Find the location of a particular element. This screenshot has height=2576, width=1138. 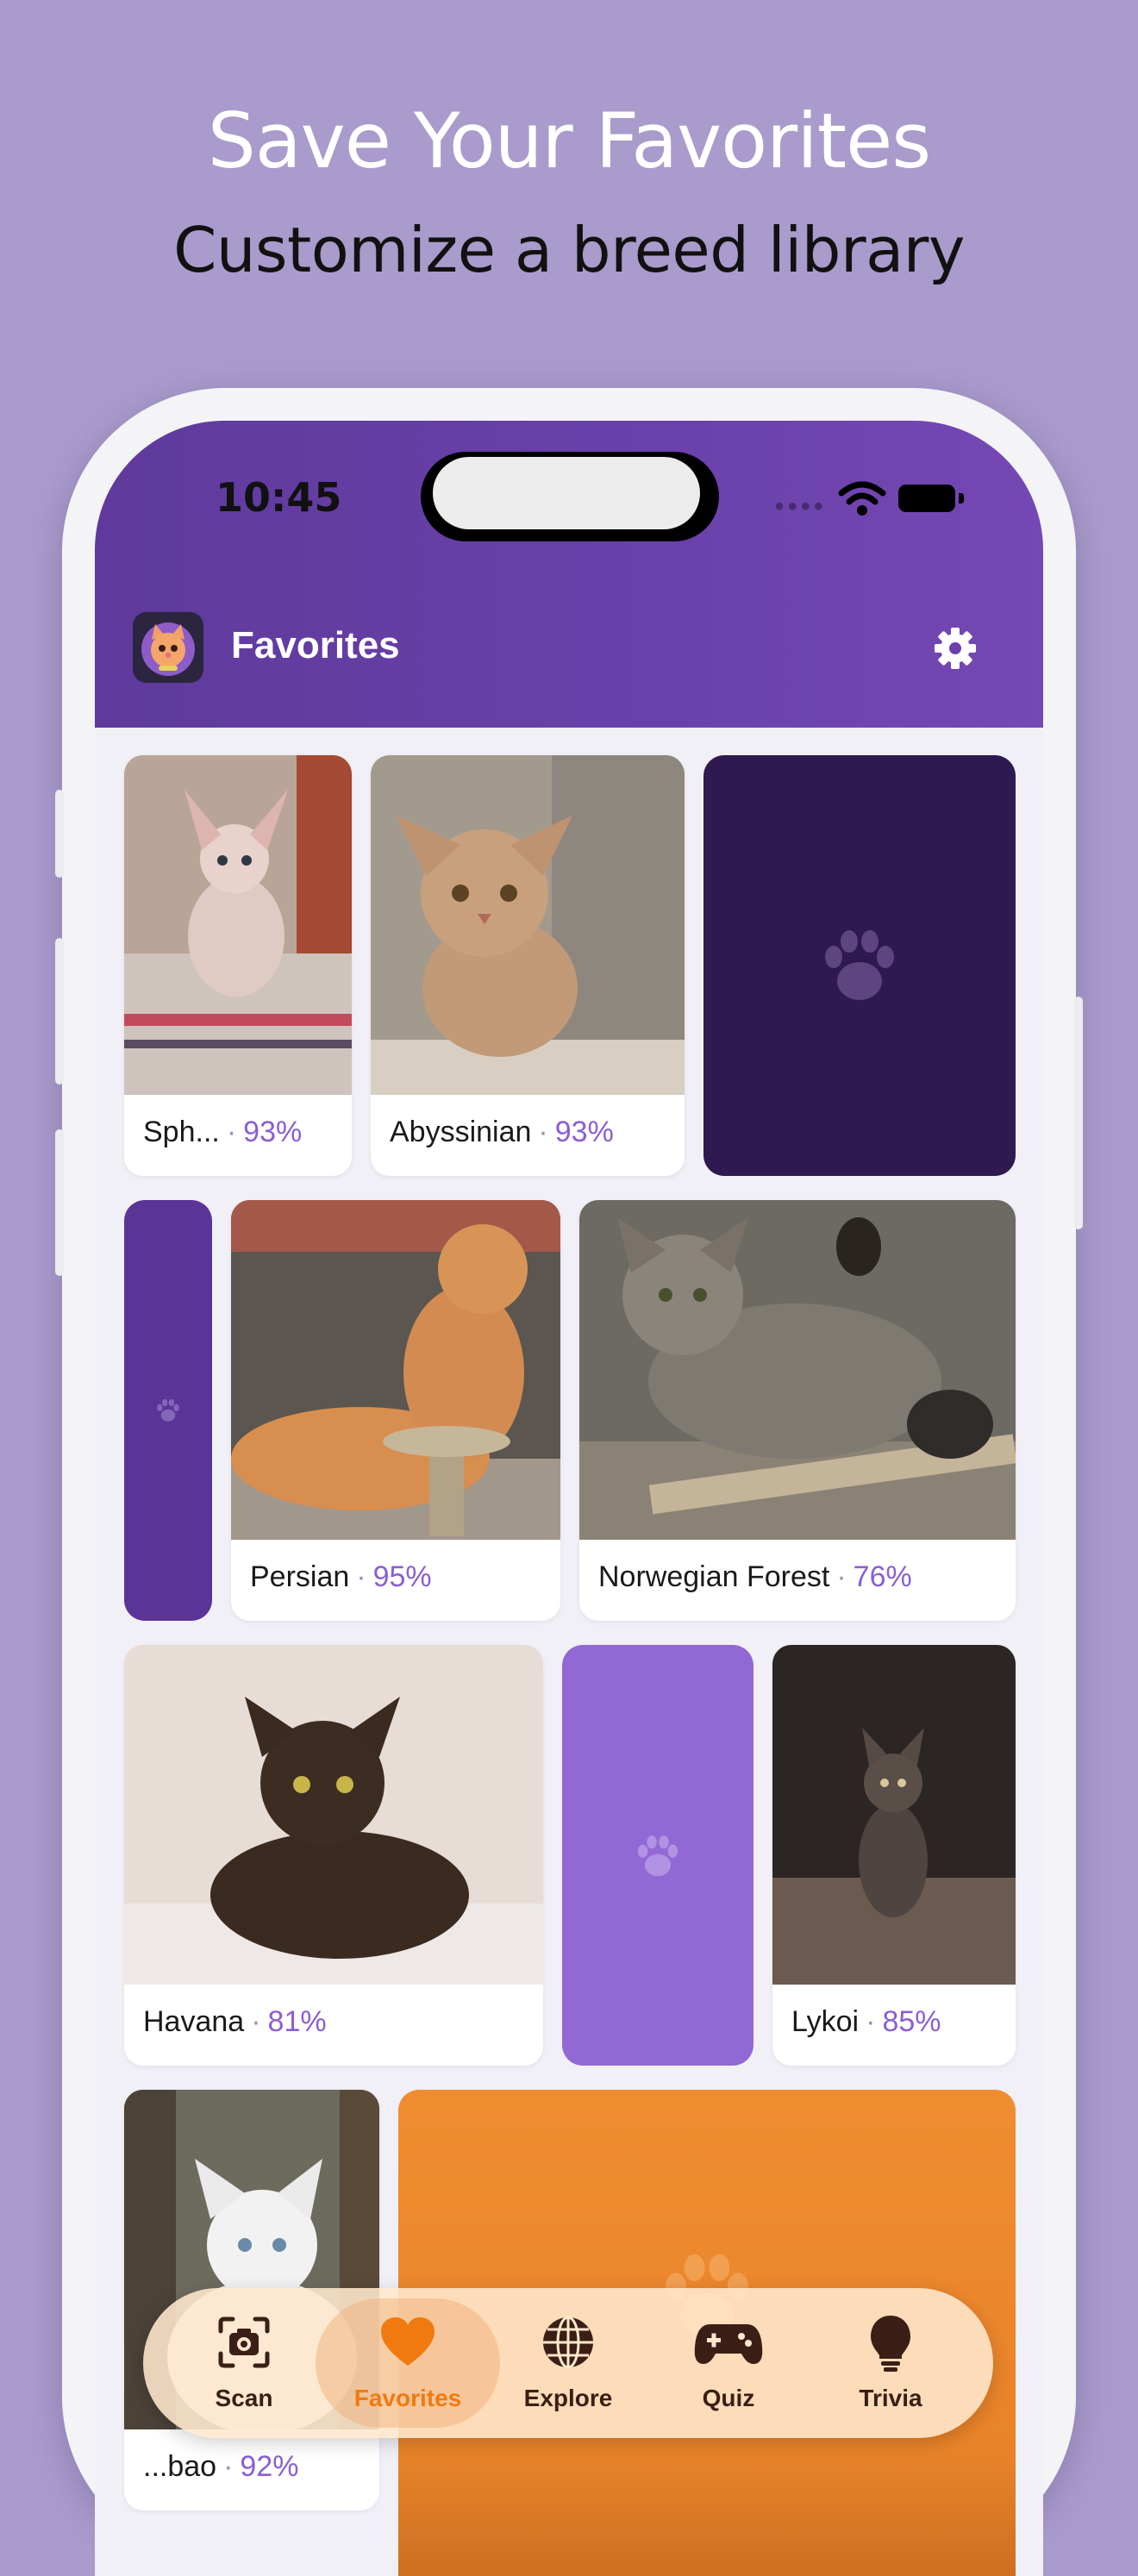

lightbulb-icon is located at coordinates (890, 2344).